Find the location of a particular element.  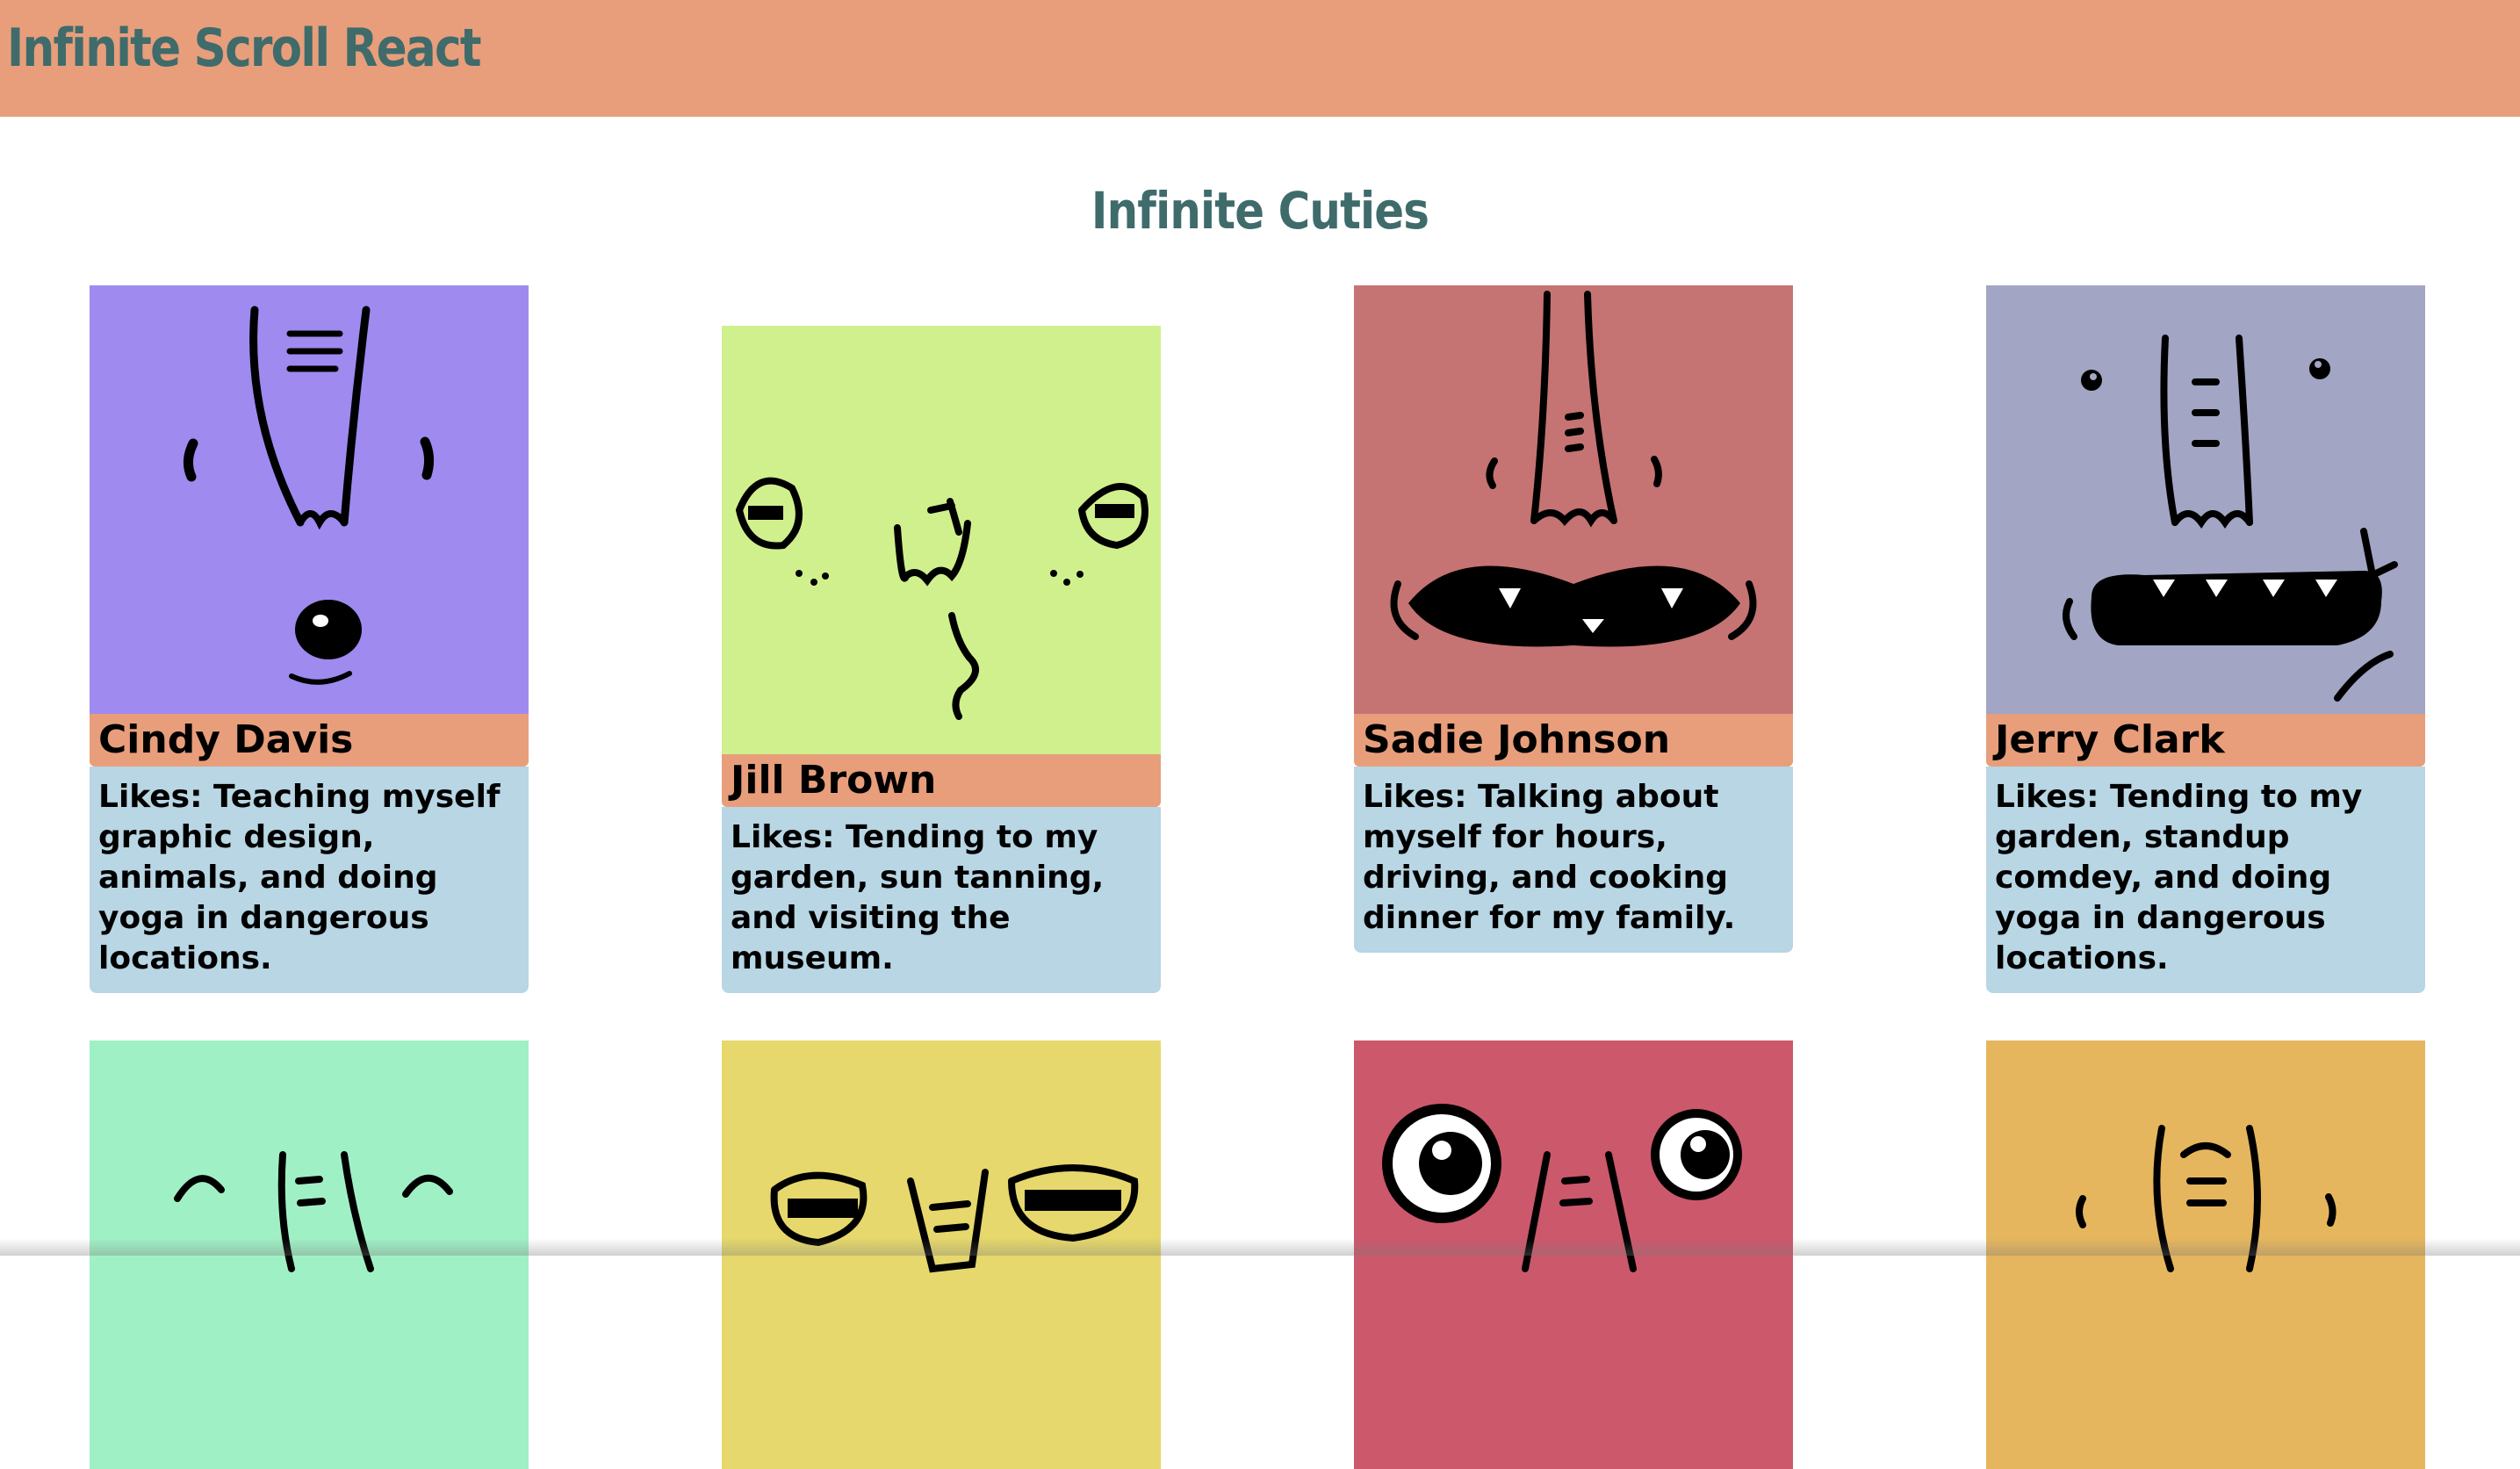

card-name: Sadie Johnson is located at coordinates (1573, 740).